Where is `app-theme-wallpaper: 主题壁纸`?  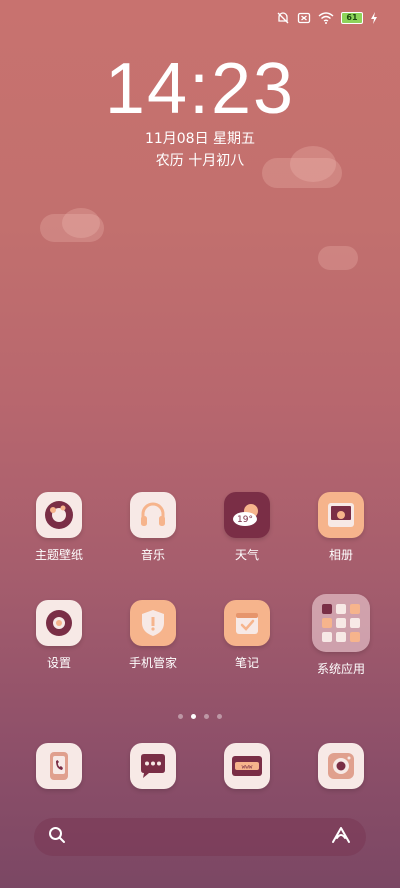 app-theme-wallpaper: 主题壁纸 is located at coordinates (59, 527).